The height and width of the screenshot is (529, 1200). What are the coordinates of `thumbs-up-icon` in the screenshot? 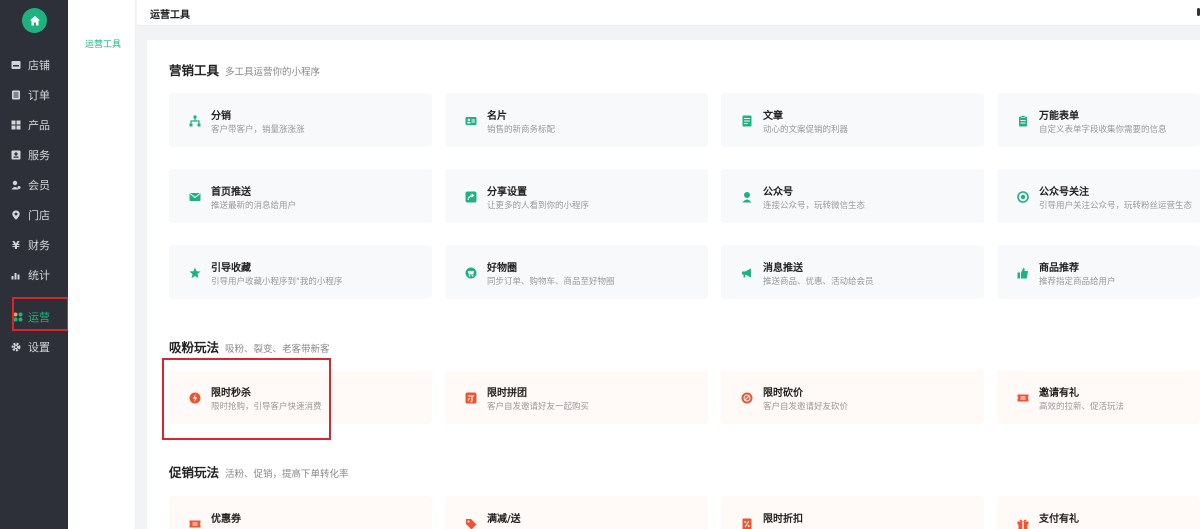 It's located at (1023, 273).